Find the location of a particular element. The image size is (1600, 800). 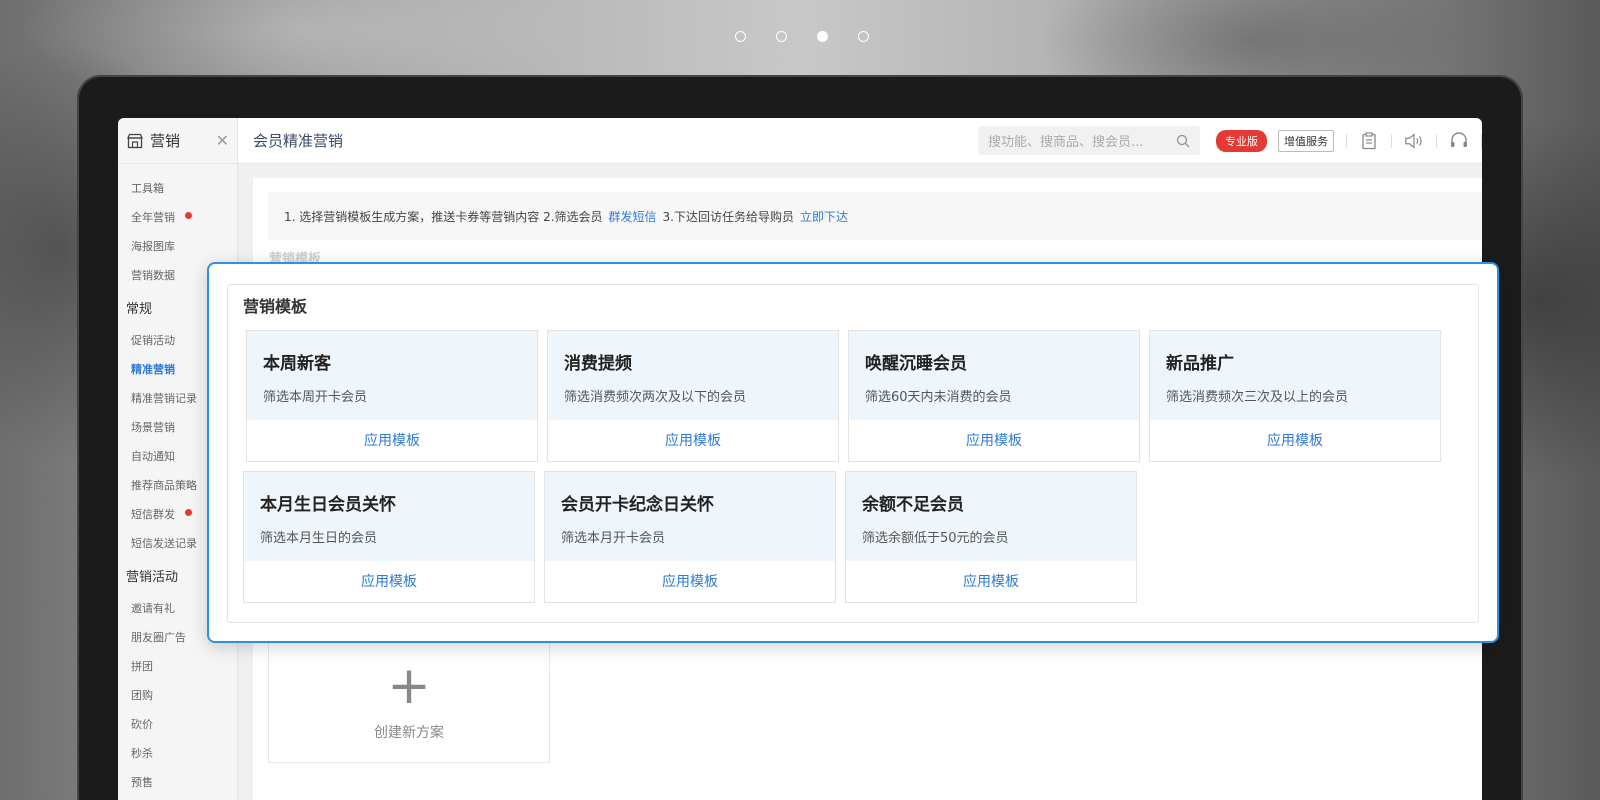

sidebar-item-label: 团购 is located at coordinates (142, 695).